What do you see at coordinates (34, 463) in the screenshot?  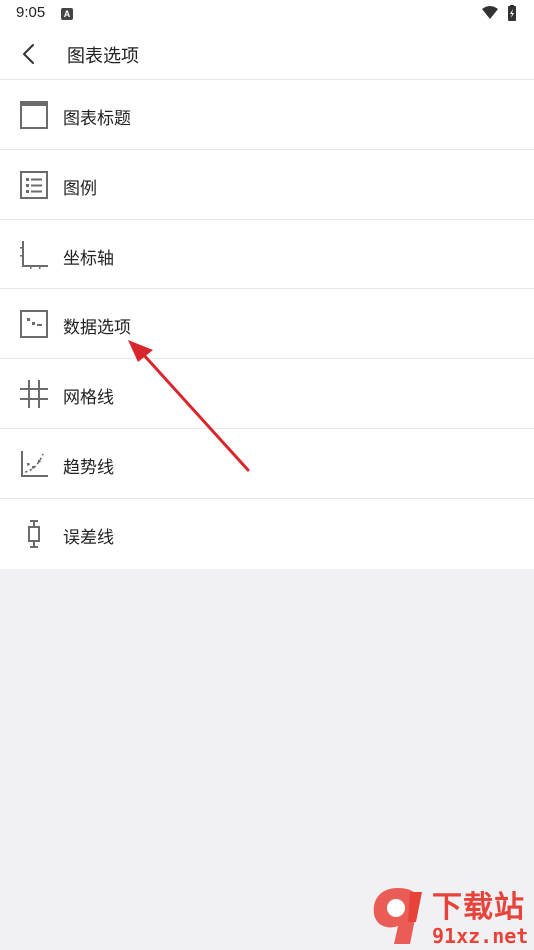 I see `trendline-icon` at bounding box center [34, 463].